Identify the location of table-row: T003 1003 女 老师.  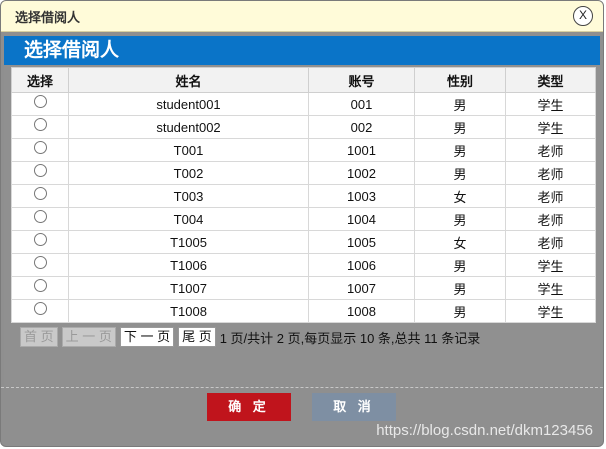
(303, 196).